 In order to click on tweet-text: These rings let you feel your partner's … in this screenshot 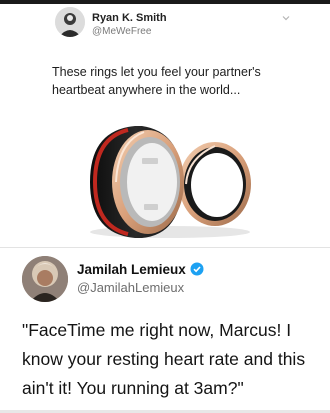, I will do `click(156, 81)`.